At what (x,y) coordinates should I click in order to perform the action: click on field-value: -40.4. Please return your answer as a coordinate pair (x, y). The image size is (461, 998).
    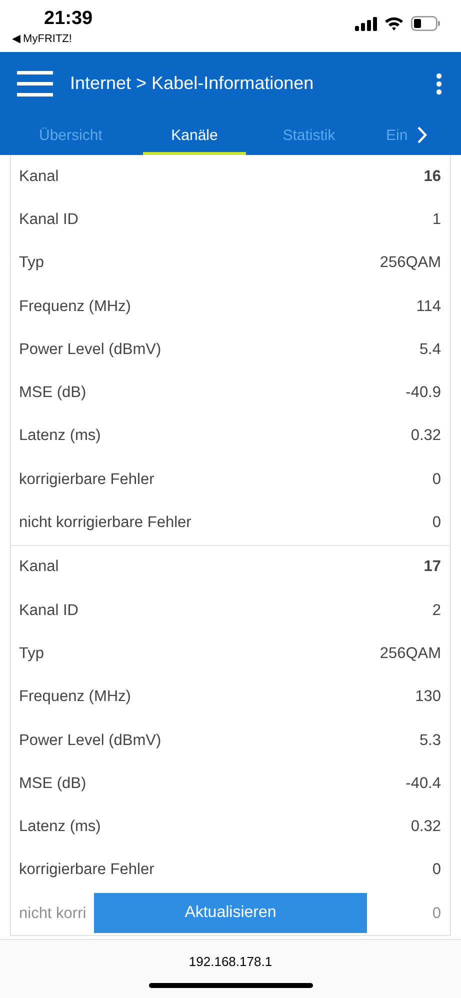
    Looking at the image, I should click on (423, 783).